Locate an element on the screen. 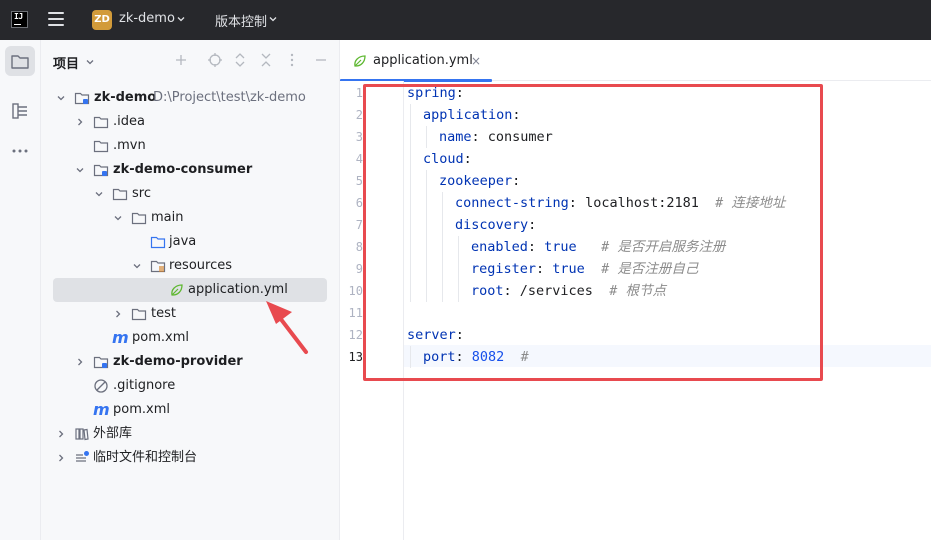 This screenshot has width=931, height=540. tree-label: zk-demo is located at coordinates (125, 97).